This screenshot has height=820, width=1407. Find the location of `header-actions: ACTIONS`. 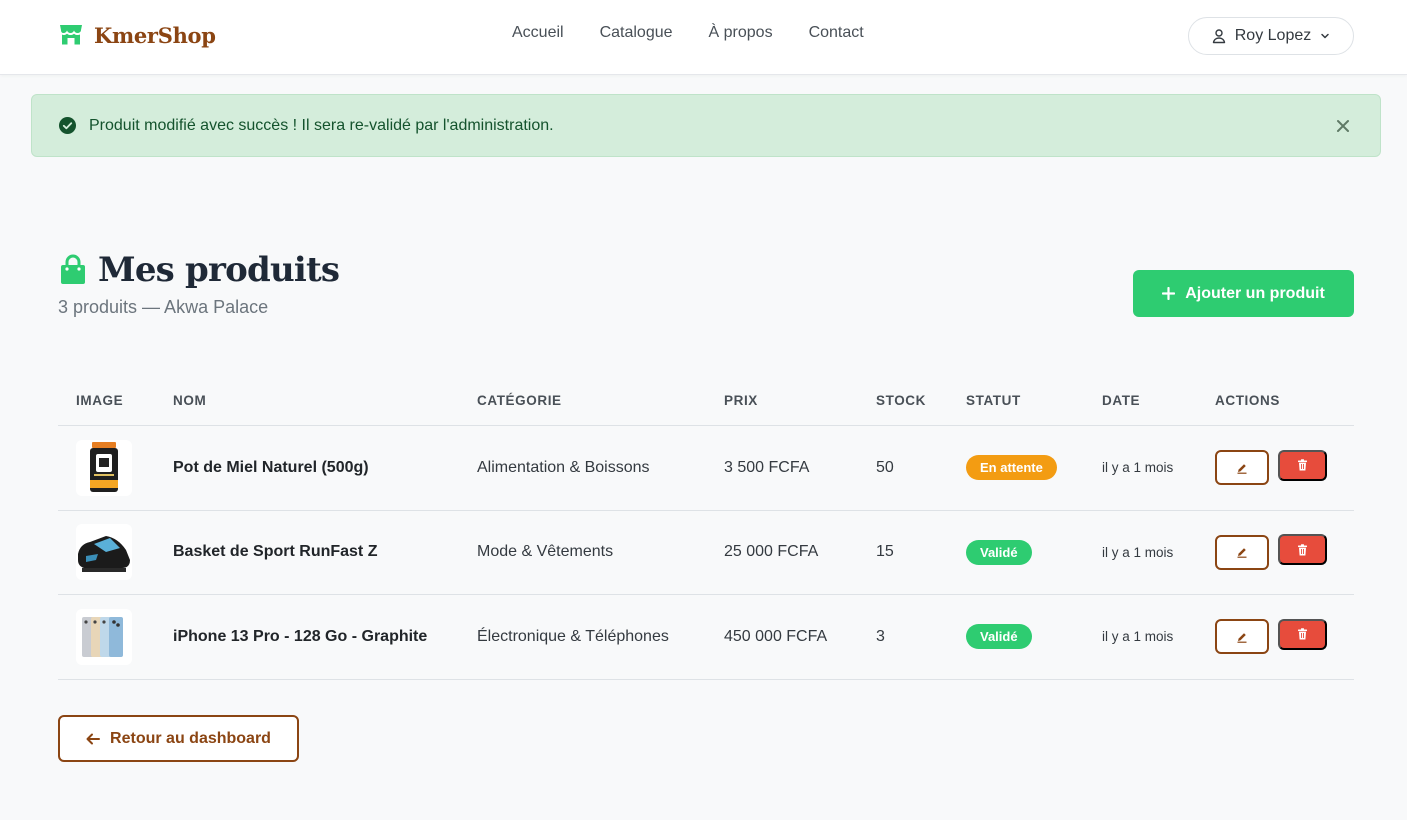

header-actions: ACTIONS is located at coordinates (1247, 400).